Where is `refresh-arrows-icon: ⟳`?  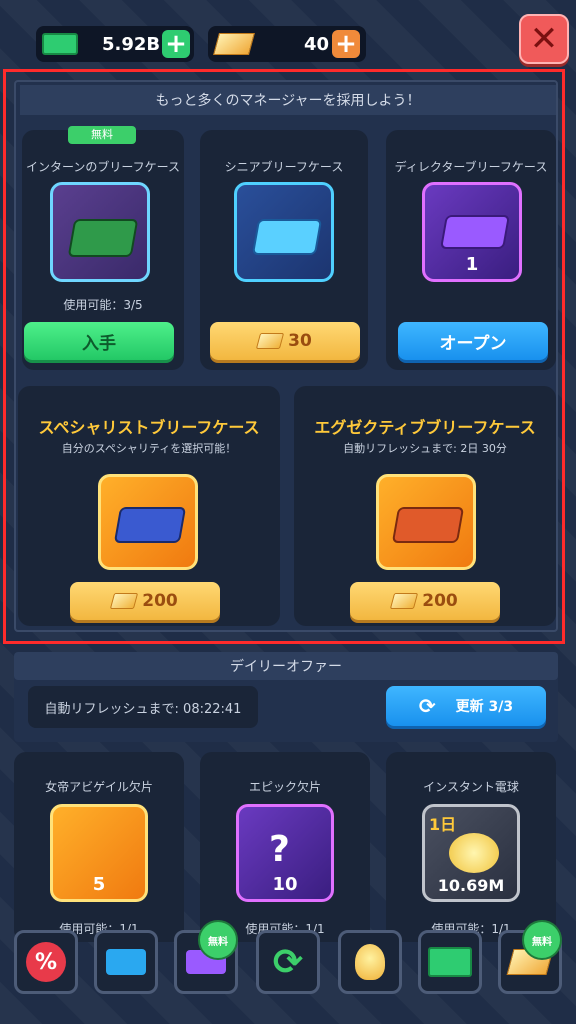 refresh-arrows-icon: ⟳ is located at coordinates (288, 962).